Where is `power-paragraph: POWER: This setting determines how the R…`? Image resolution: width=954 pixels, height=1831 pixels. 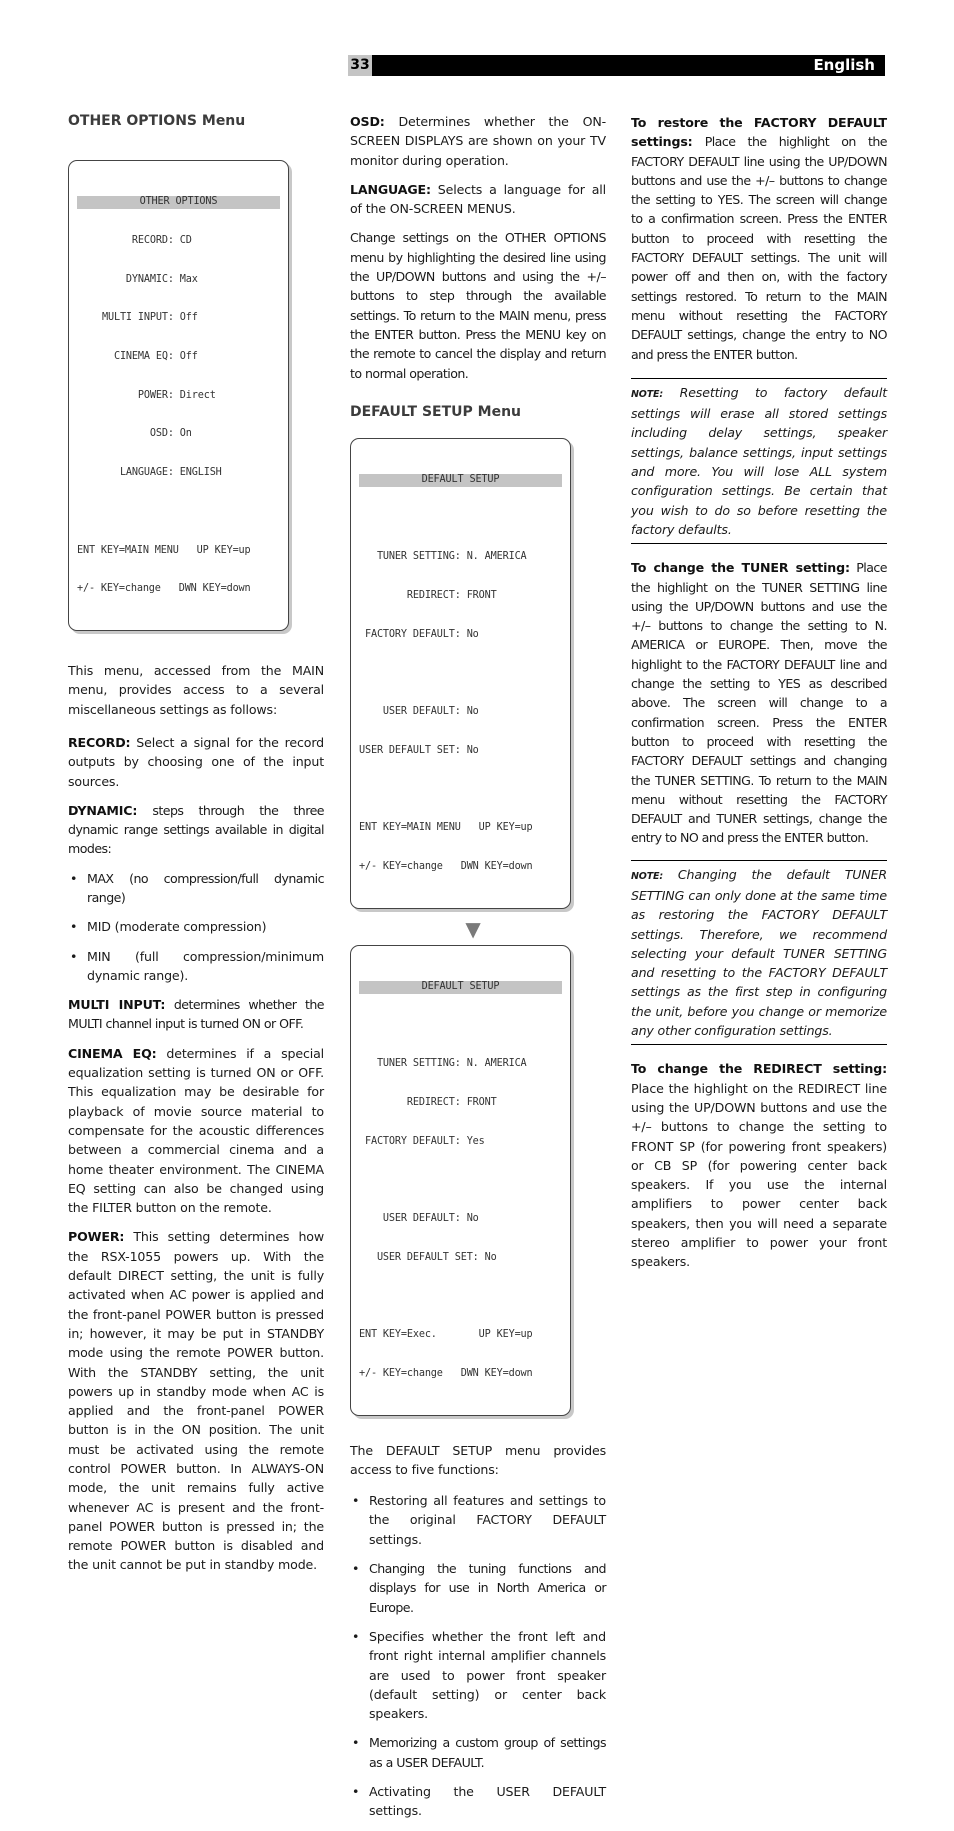 power-paragraph: POWER: This setting determines how the R… is located at coordinates (196, 1400).